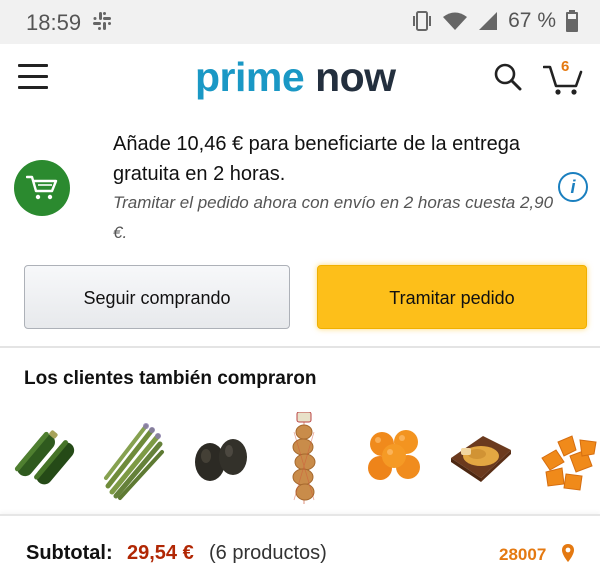 This screenshot has width=600, height=583. What do you see at coordinates (133, 460) in the screenshot?
I see `product-asparagus` at bounding box center [133, 460].